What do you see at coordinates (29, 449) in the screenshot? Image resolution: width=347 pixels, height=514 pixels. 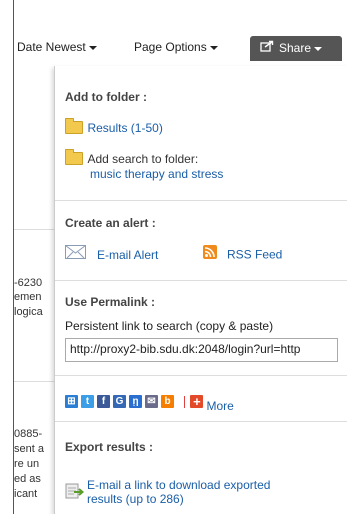 I see `result-fragment: sent a` at bounding box center [29, 449].